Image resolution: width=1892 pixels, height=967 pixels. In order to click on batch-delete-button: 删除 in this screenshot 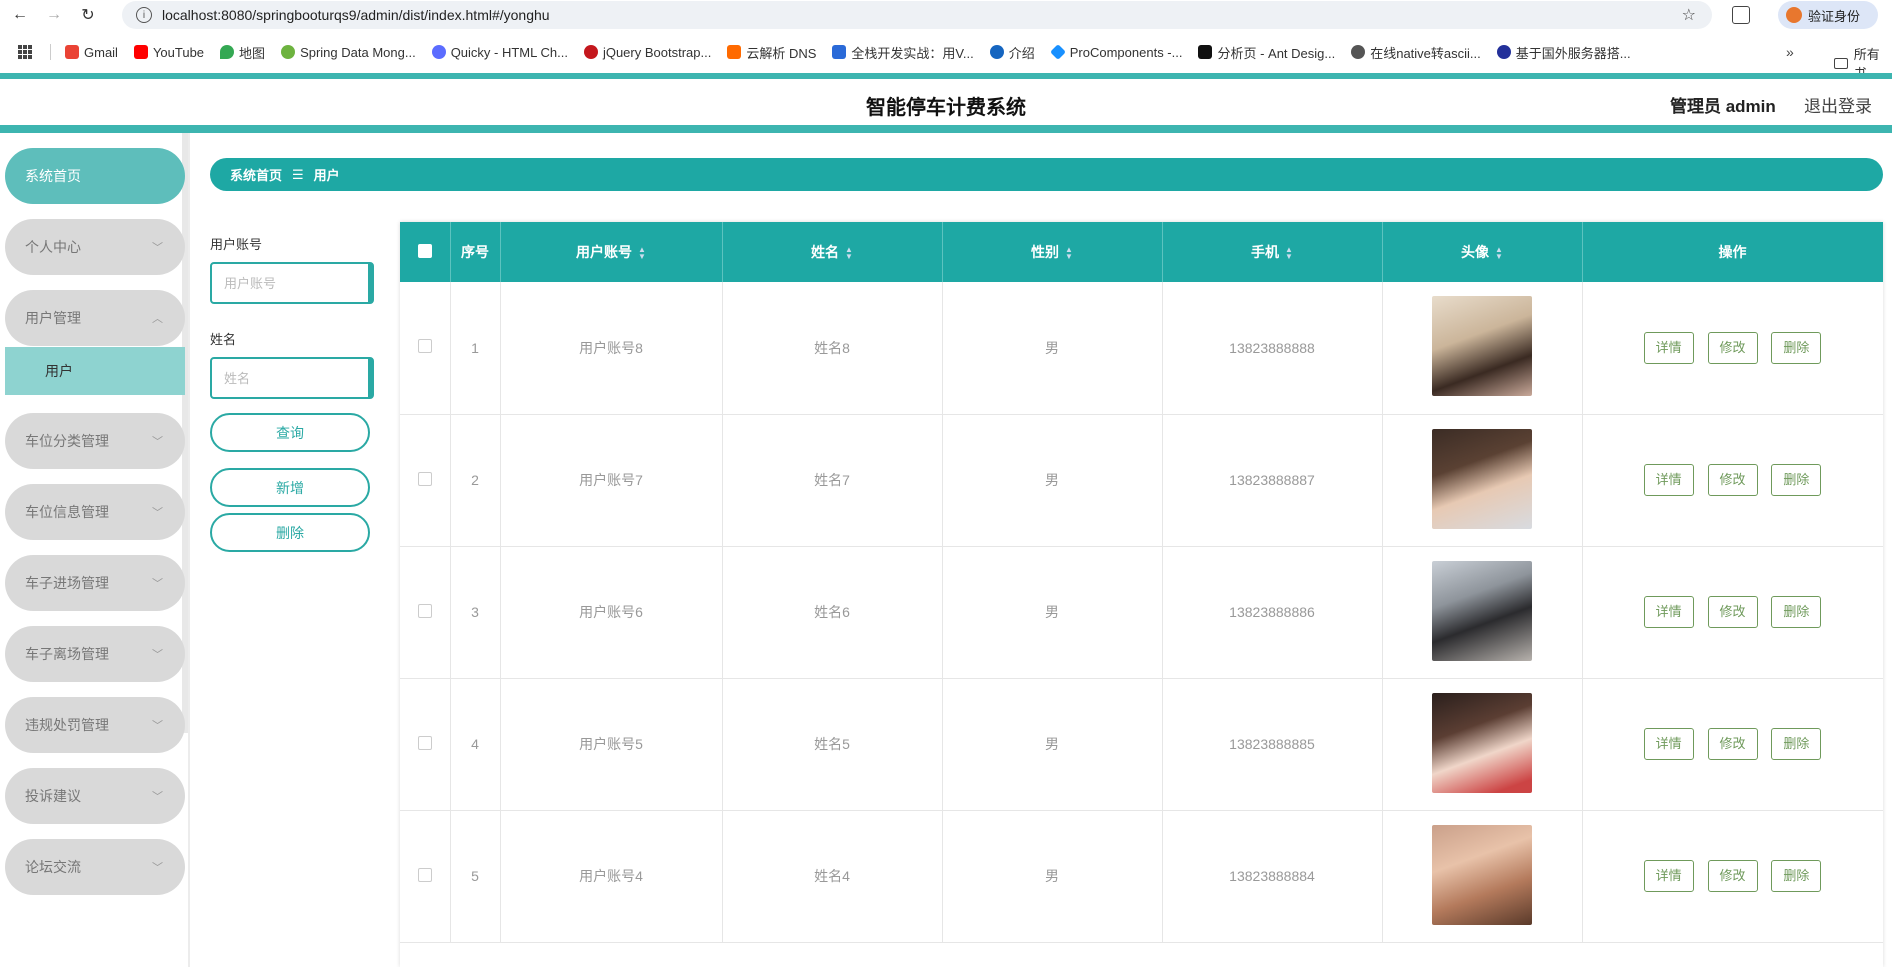, I will do `click(290, 532)`.